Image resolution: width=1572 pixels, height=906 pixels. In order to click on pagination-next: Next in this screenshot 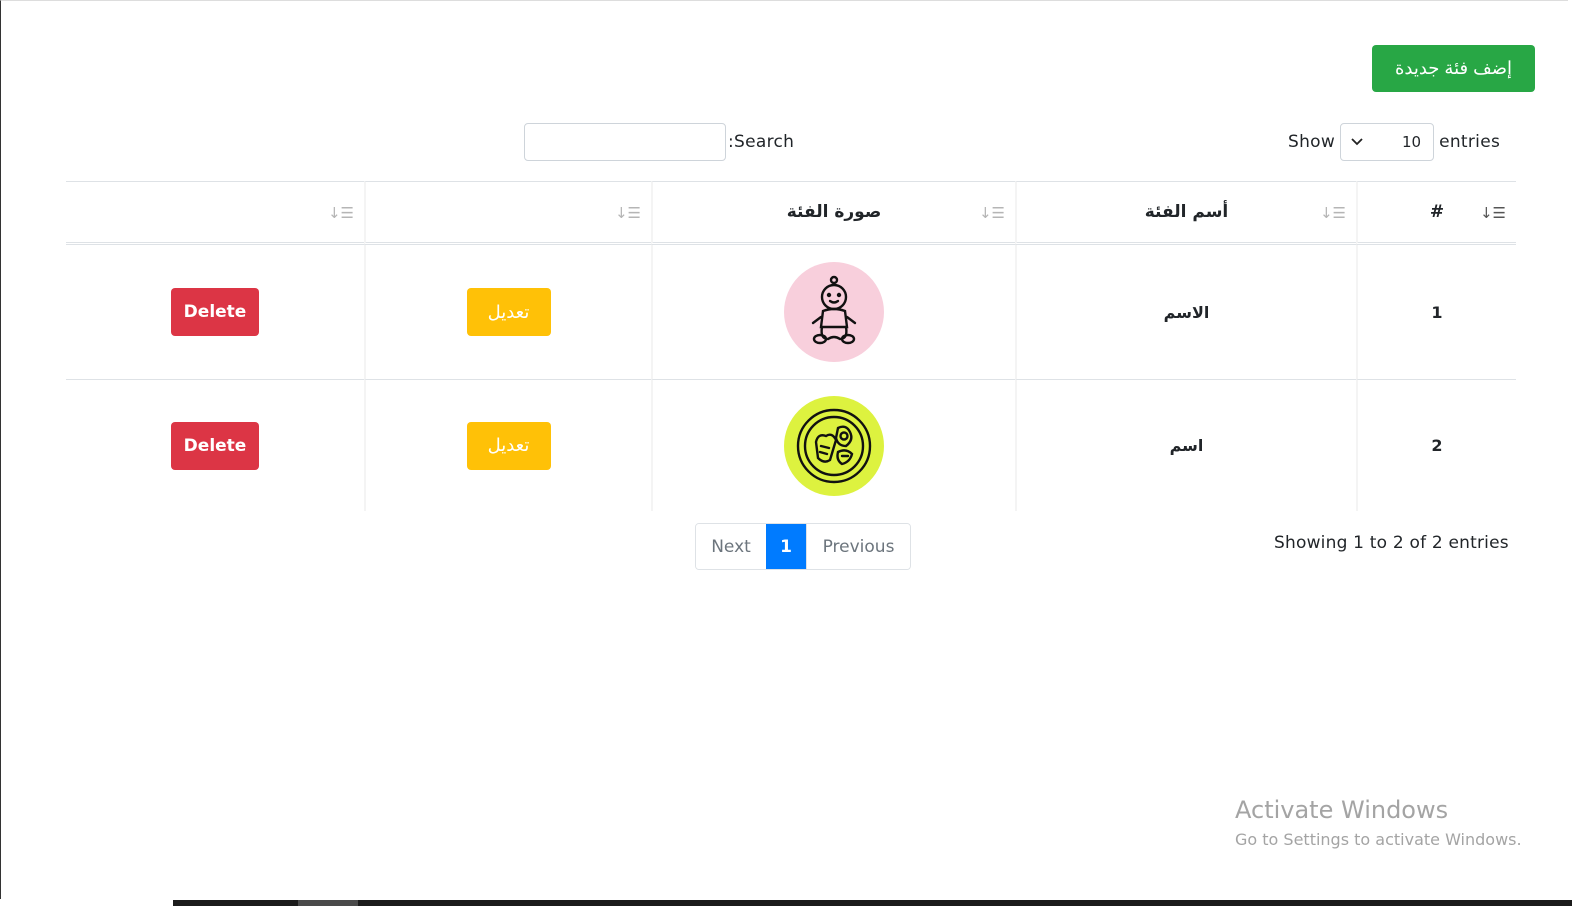, I will do `click(731, 546)`.